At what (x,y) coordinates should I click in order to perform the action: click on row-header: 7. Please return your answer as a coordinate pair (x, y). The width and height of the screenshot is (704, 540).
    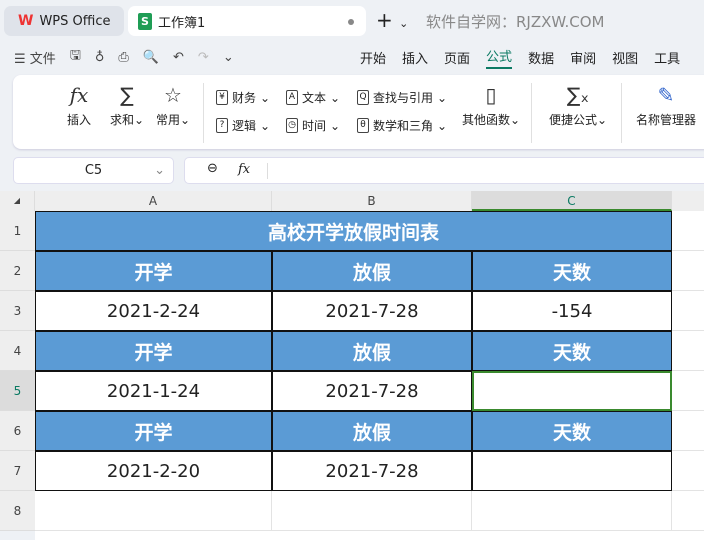
    Looking at the image, I should click on (17, 471).